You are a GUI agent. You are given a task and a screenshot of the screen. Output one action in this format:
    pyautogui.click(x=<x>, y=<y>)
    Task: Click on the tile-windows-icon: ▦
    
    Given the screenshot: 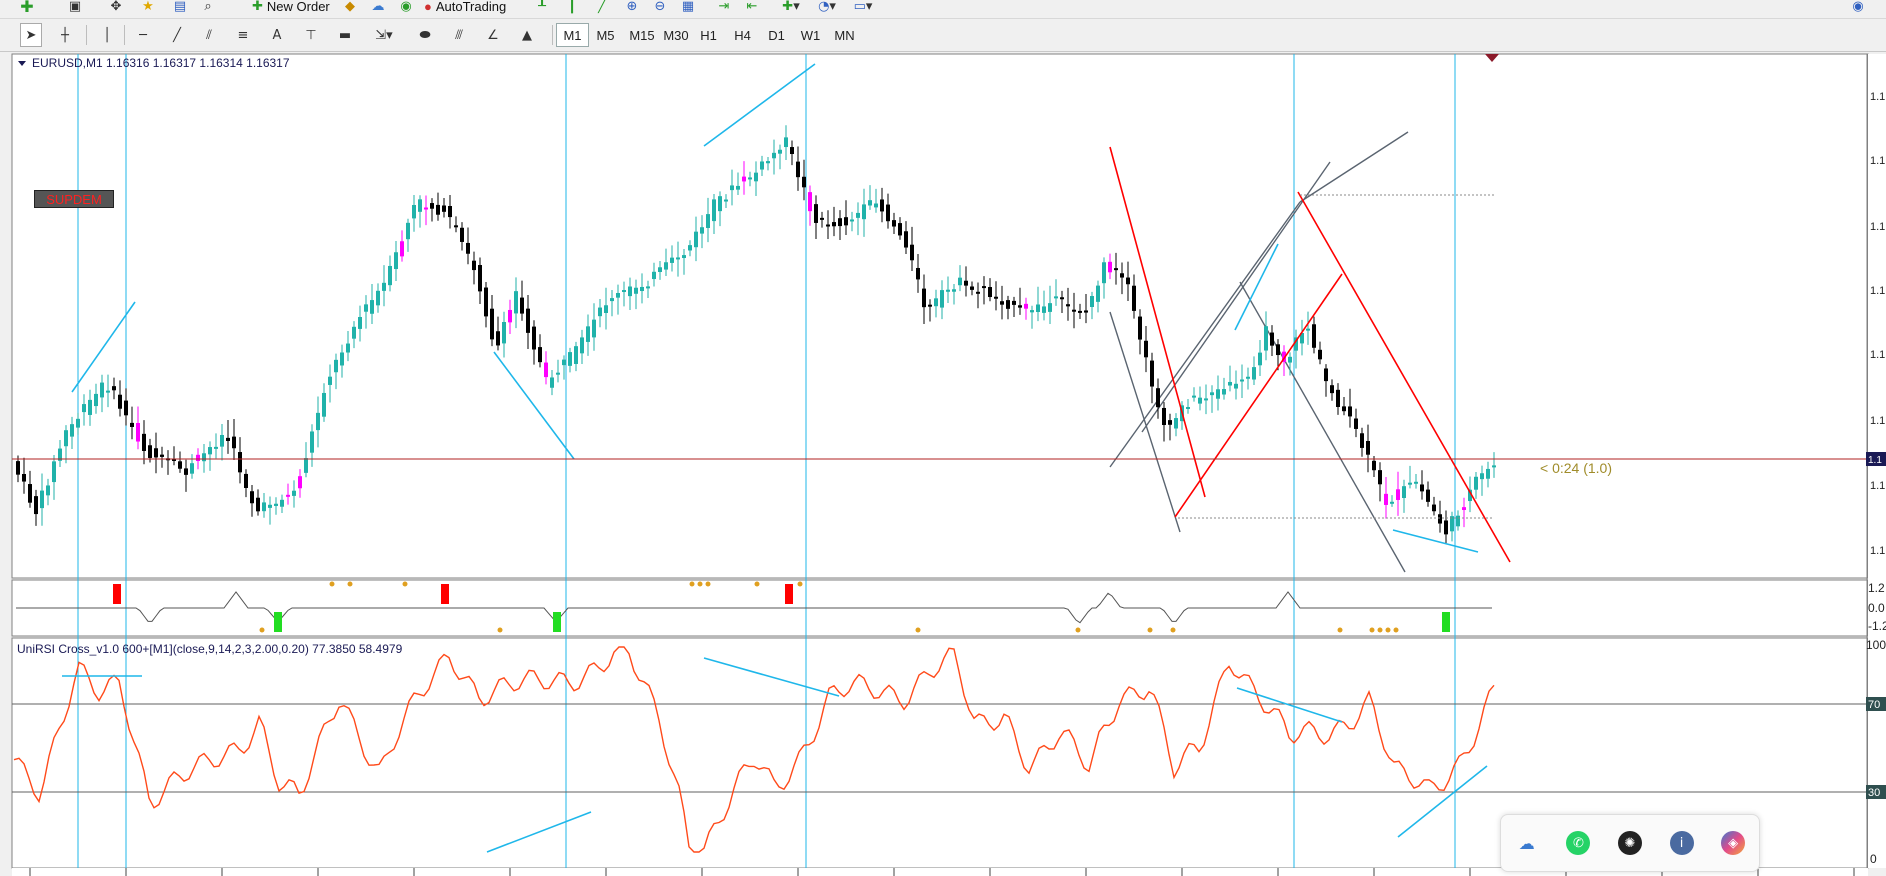 What is the action you would take?
    pyautogui.click(x=688, y=9)
    